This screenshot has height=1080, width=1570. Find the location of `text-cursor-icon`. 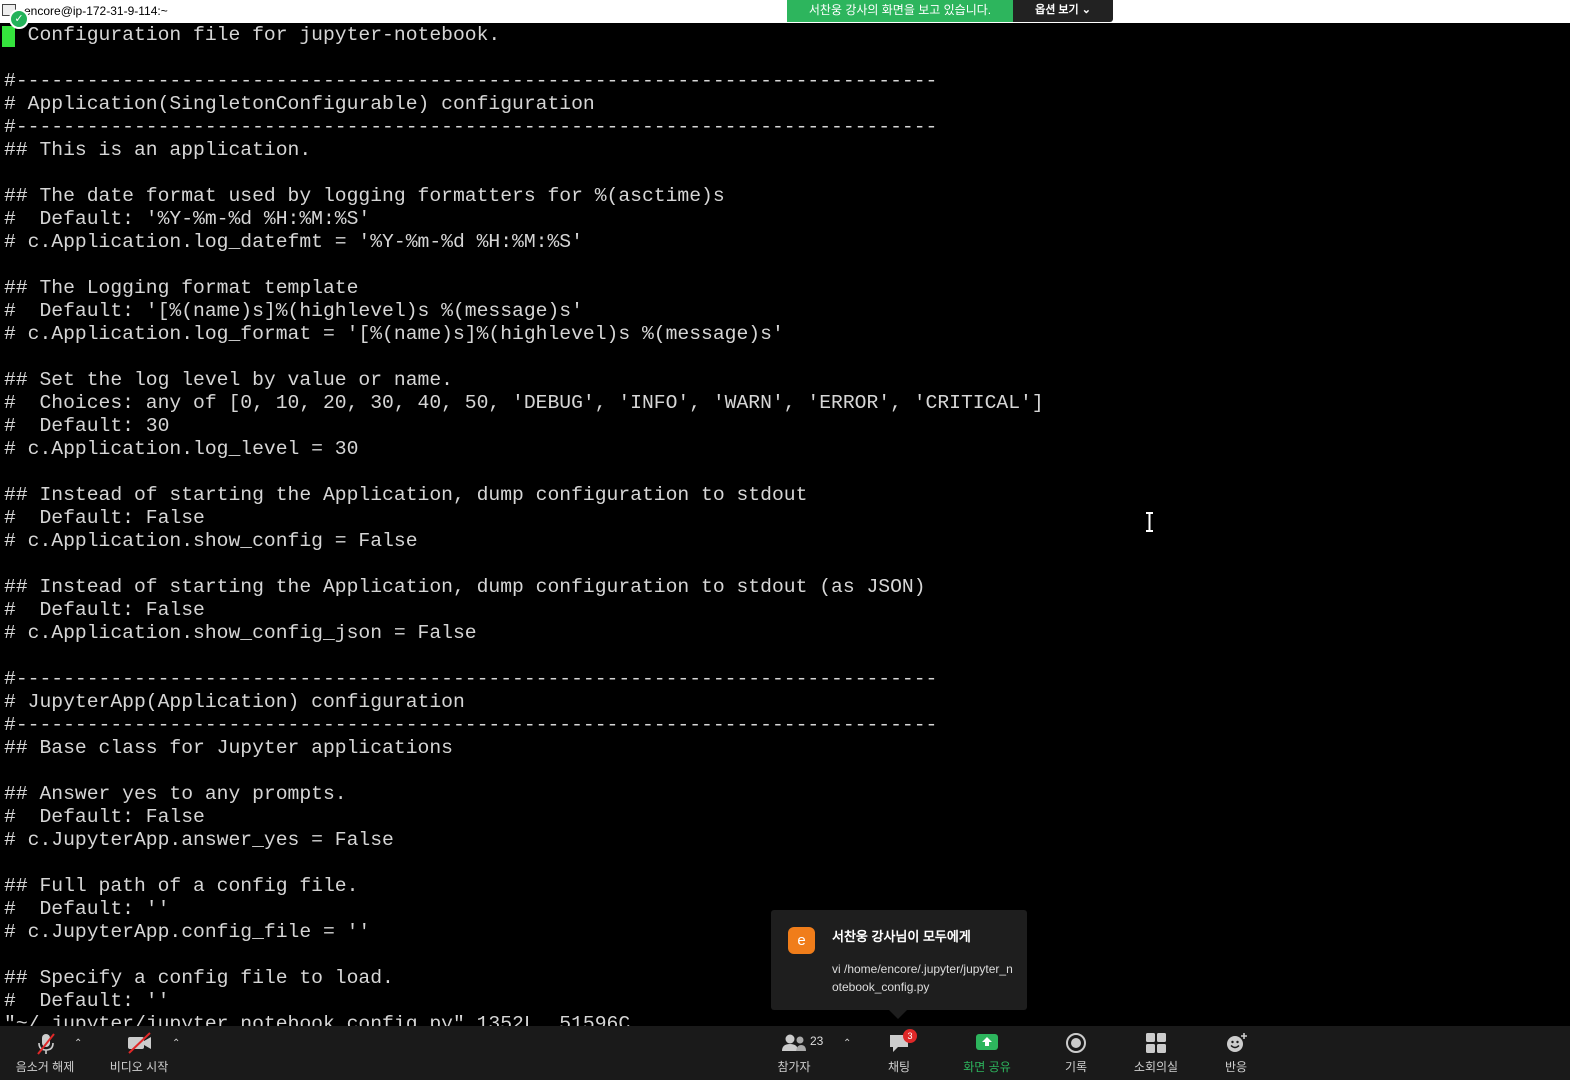

text-cursor-icon is located at coordinates (1149, 522).